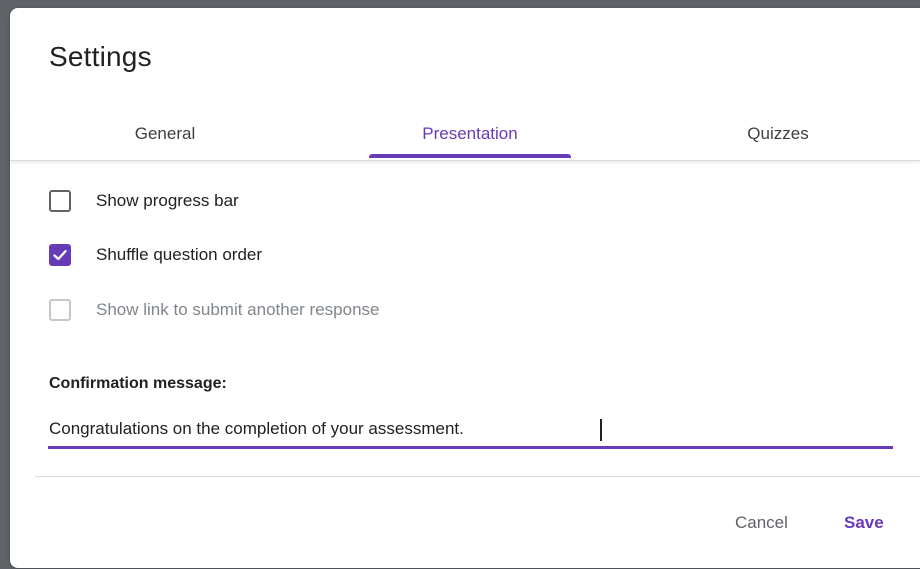 The height and width of the screenshot is (569, 920). What do you see at coordinates (179, 254) in the screenshot?
I see `option-label: Shuffle question order` at bounding box center [179, 254].